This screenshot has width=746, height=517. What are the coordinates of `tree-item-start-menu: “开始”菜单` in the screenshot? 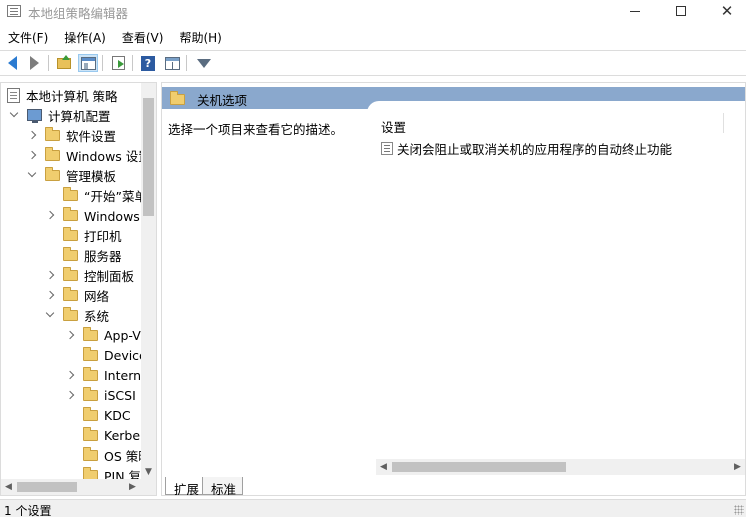 It's located at (105, 195).